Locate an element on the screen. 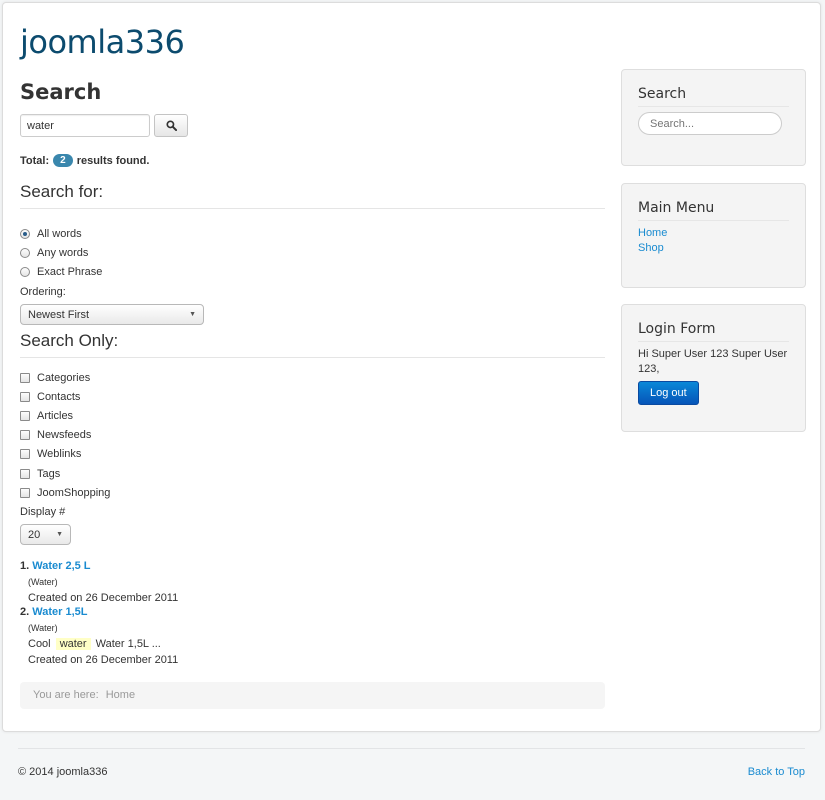  snippet-highlight: water is located at coordinates (73, 644).